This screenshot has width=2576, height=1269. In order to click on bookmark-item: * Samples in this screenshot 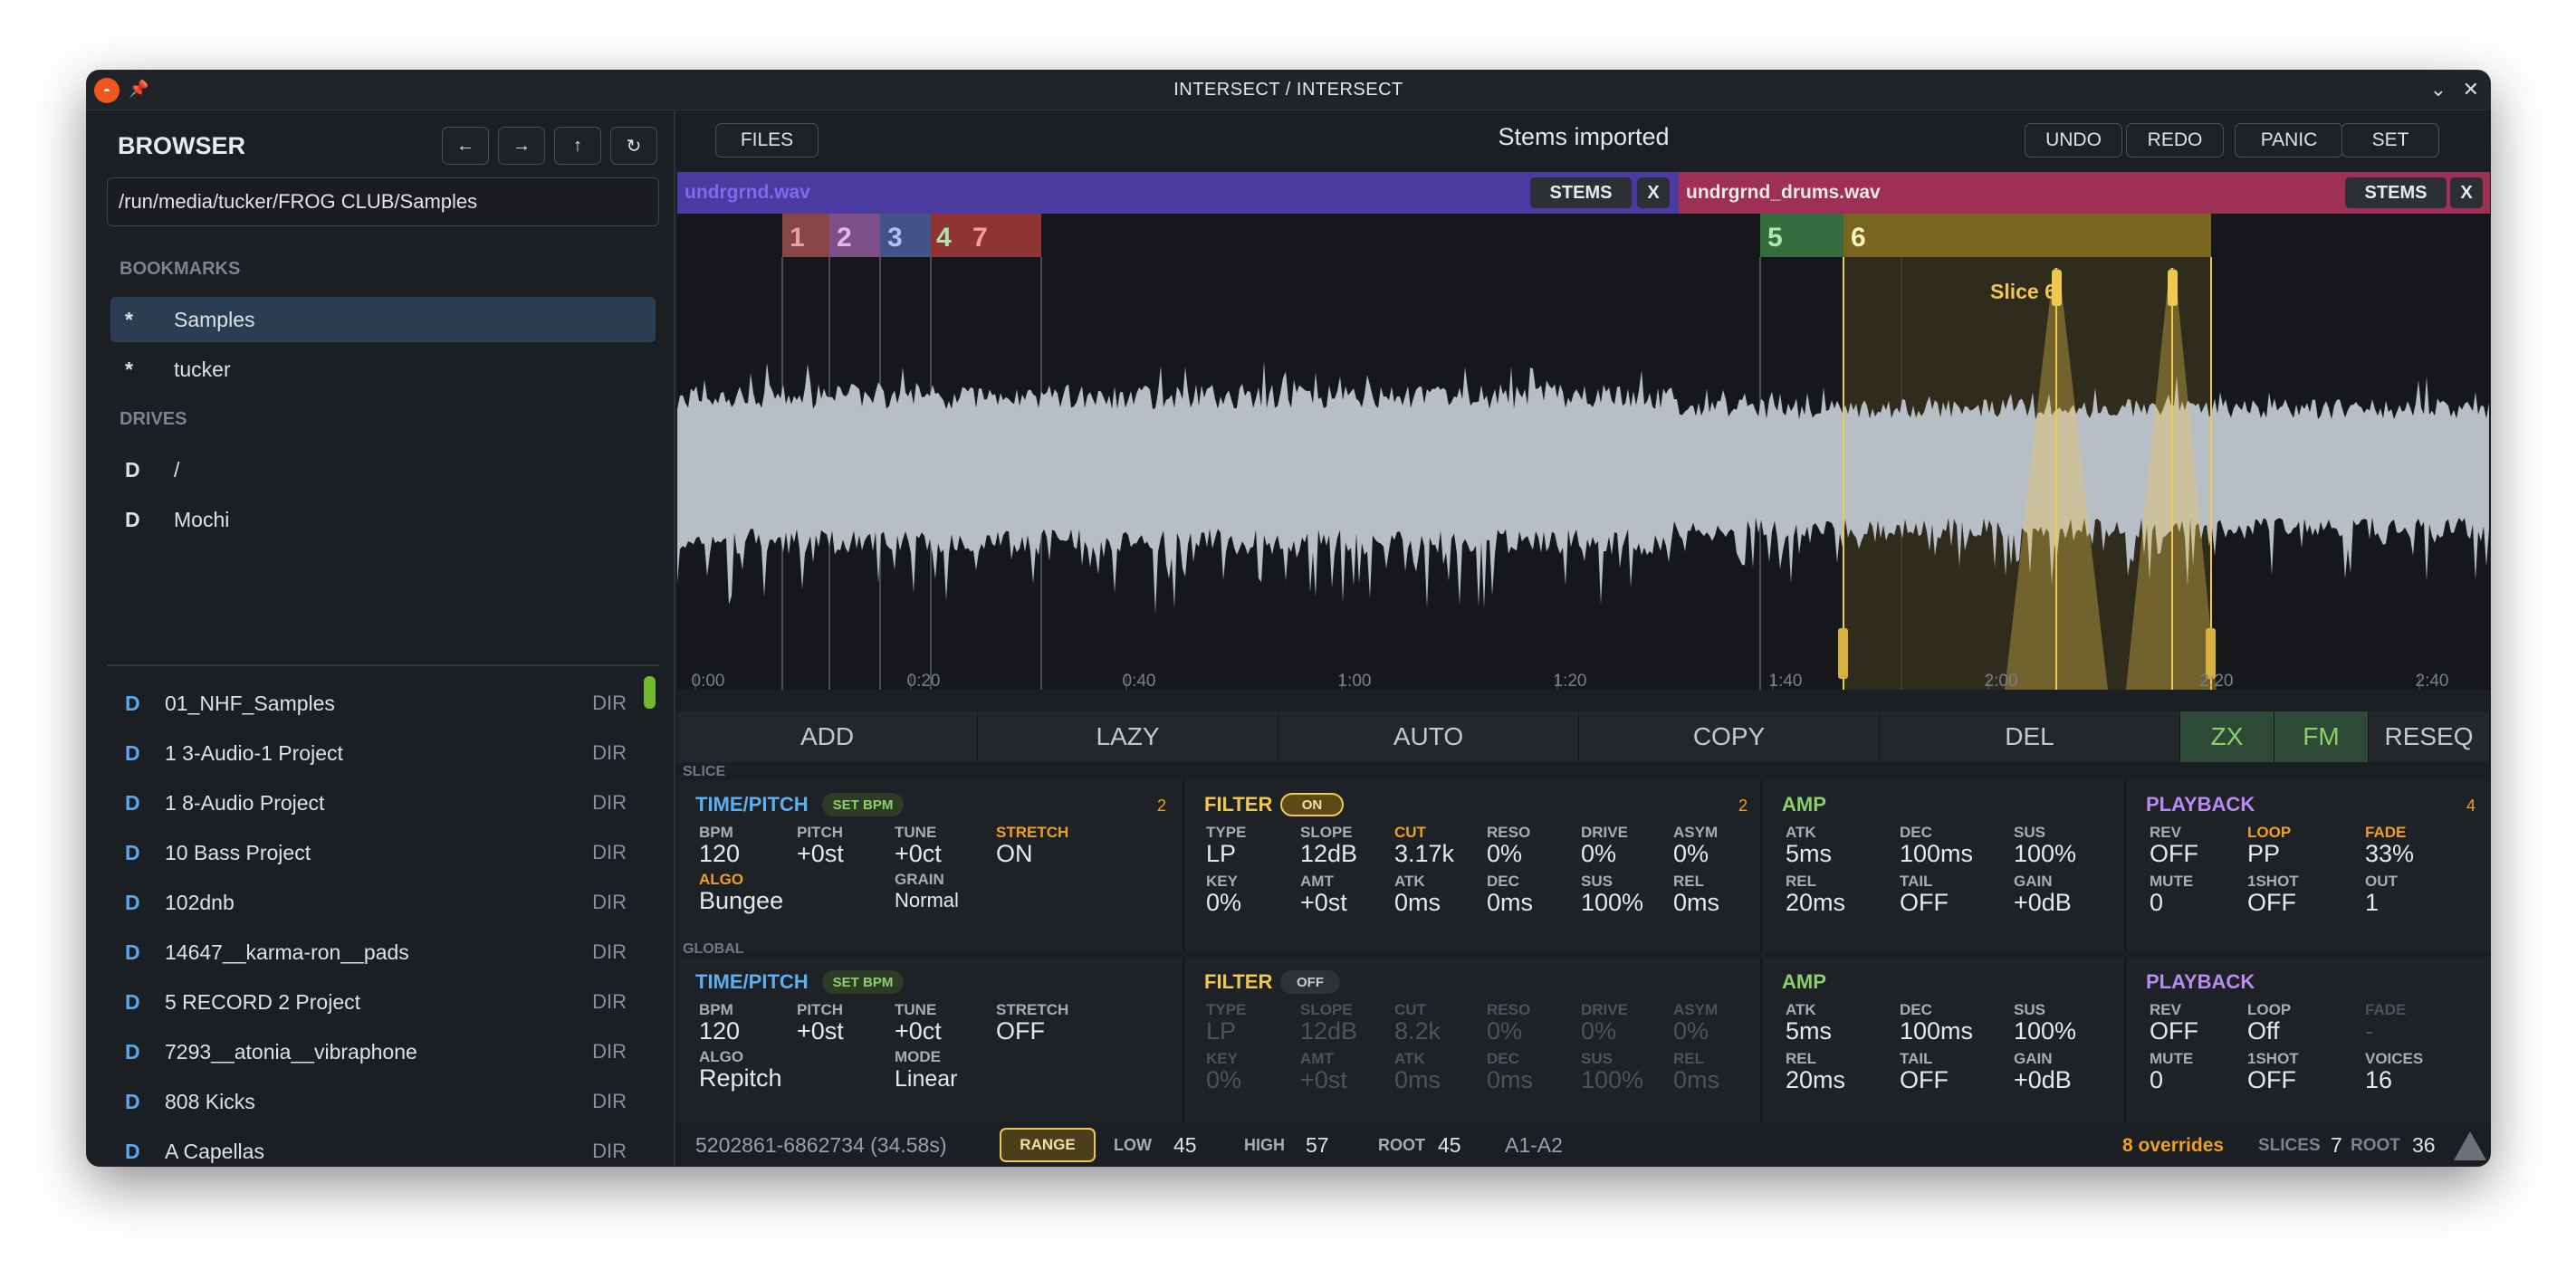, I will do `click(383, 320)`.